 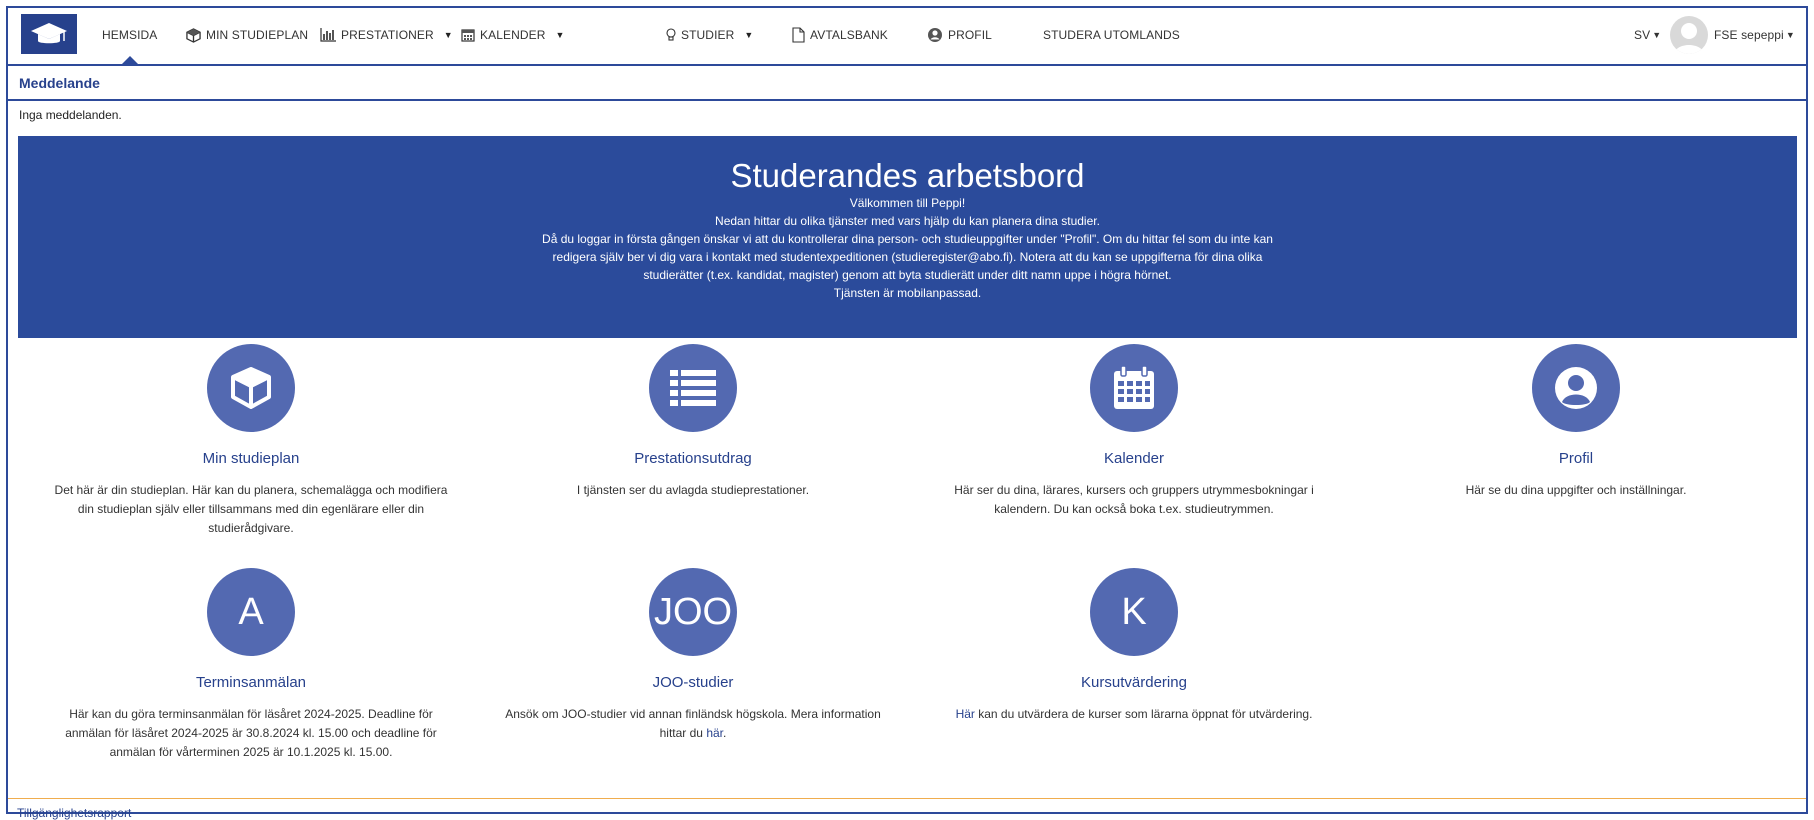 What do you see at coordinates (328, 35) in the screenshot?
I see `bar-chart-icon` at bounding box center [328, 35].